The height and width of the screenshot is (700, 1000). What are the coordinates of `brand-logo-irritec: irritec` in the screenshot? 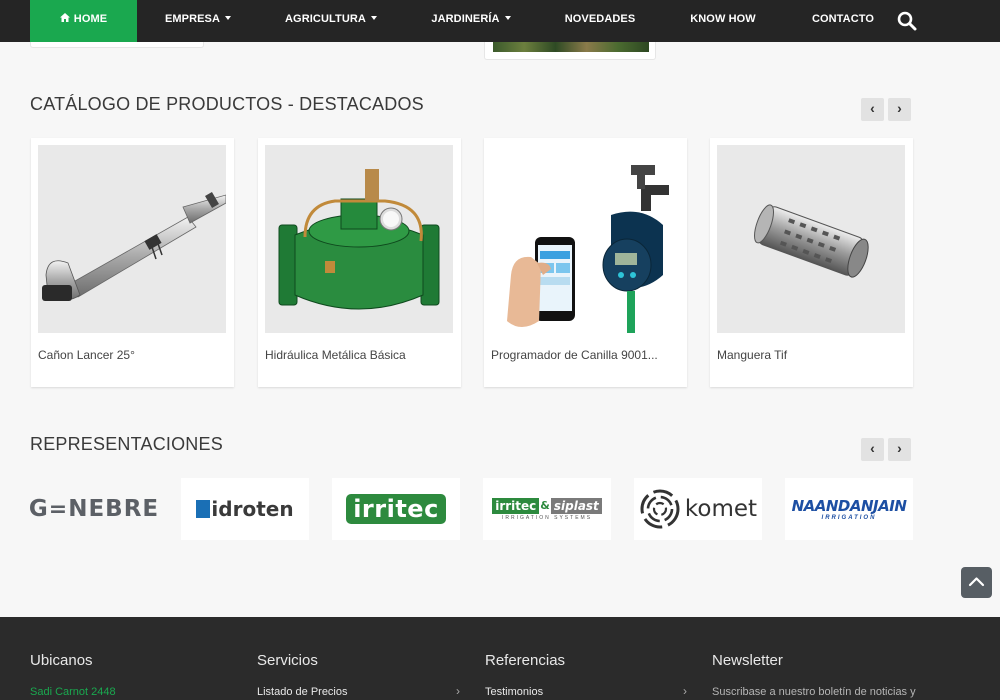 It's located at (396, 509).